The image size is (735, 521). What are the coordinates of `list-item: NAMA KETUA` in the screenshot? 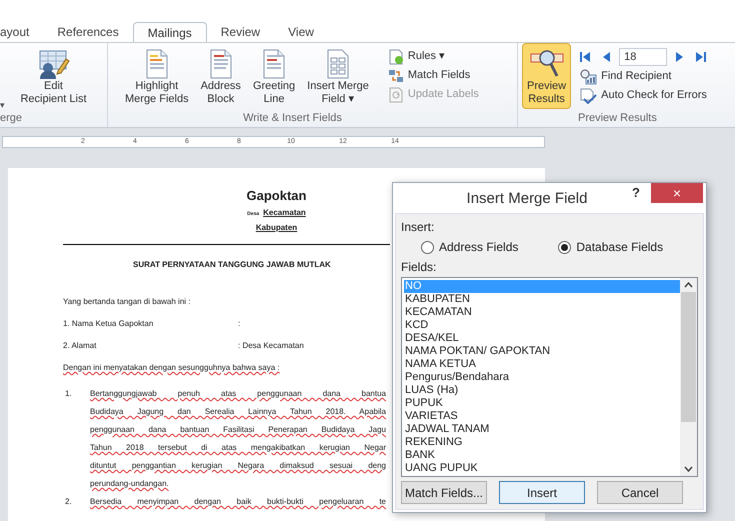 It's located at (542, 364).